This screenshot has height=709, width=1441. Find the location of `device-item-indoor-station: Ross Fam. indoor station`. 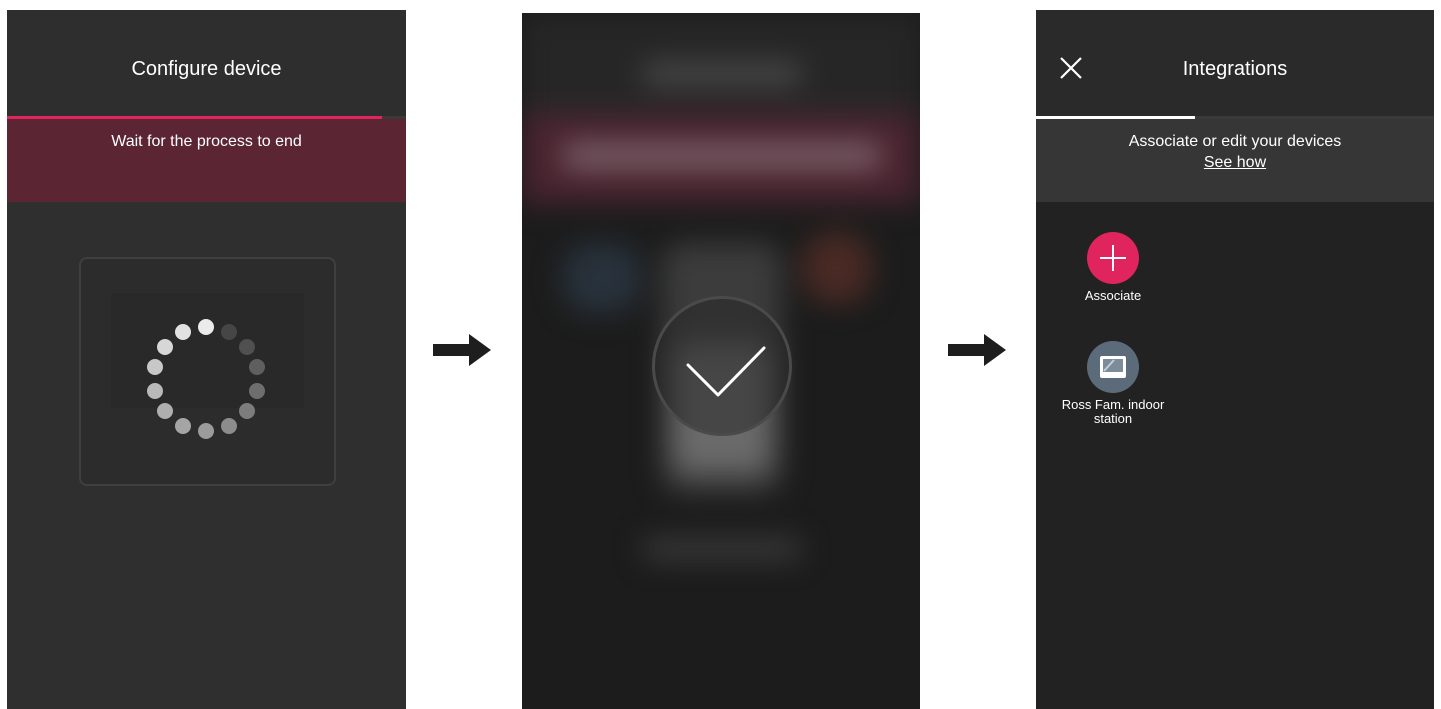

device-item-indoor-station: Ross Fam. indoor station is located at coordinates (1113, 383).